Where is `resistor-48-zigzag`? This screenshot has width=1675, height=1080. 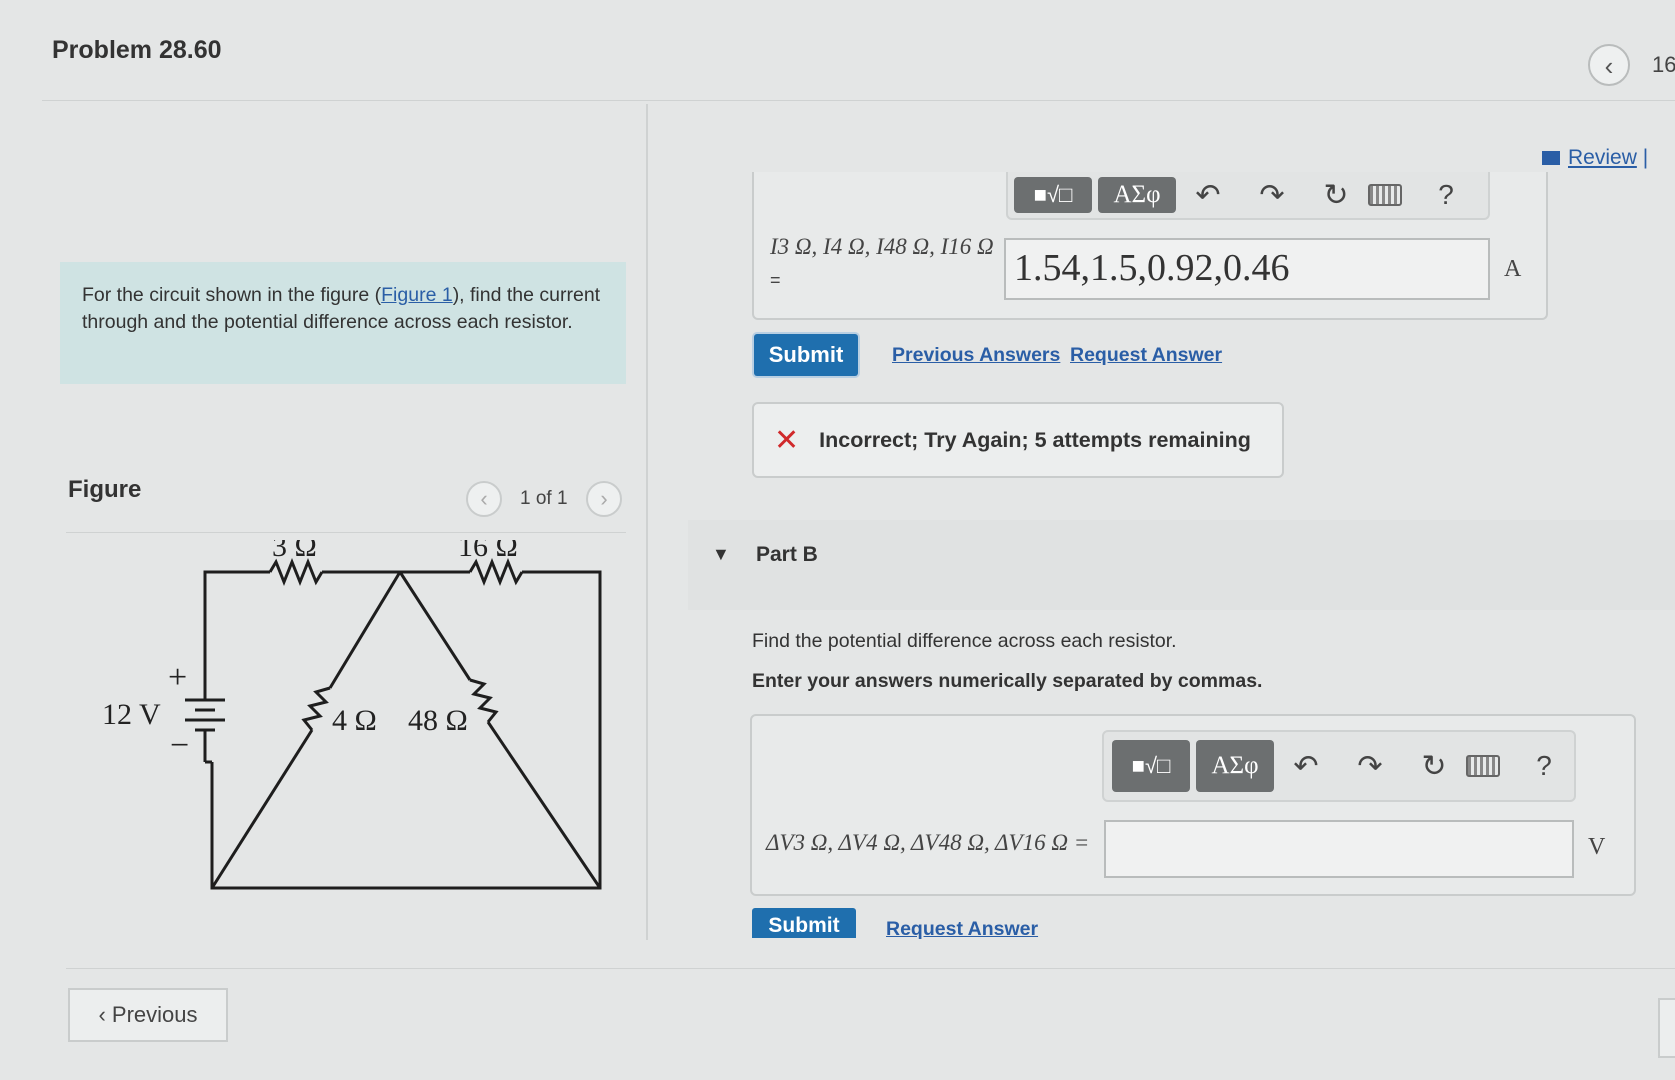 resistor-48-zigzag is located at coordinates (484, 700).